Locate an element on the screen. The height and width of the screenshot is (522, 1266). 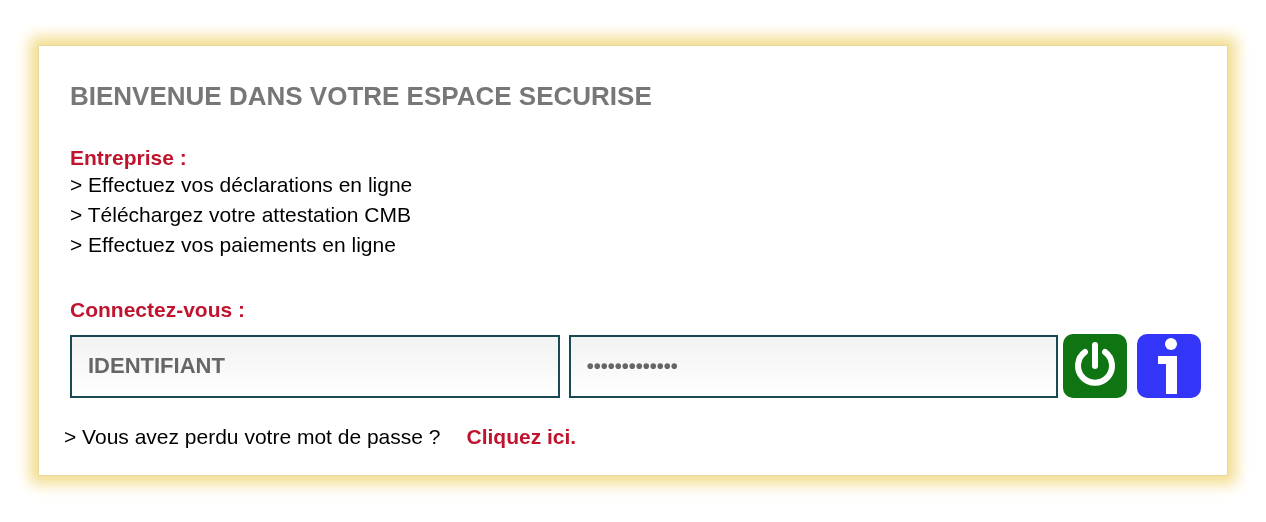
reset-password-link: Cliquez ici. is located at coordinates (521, 437).